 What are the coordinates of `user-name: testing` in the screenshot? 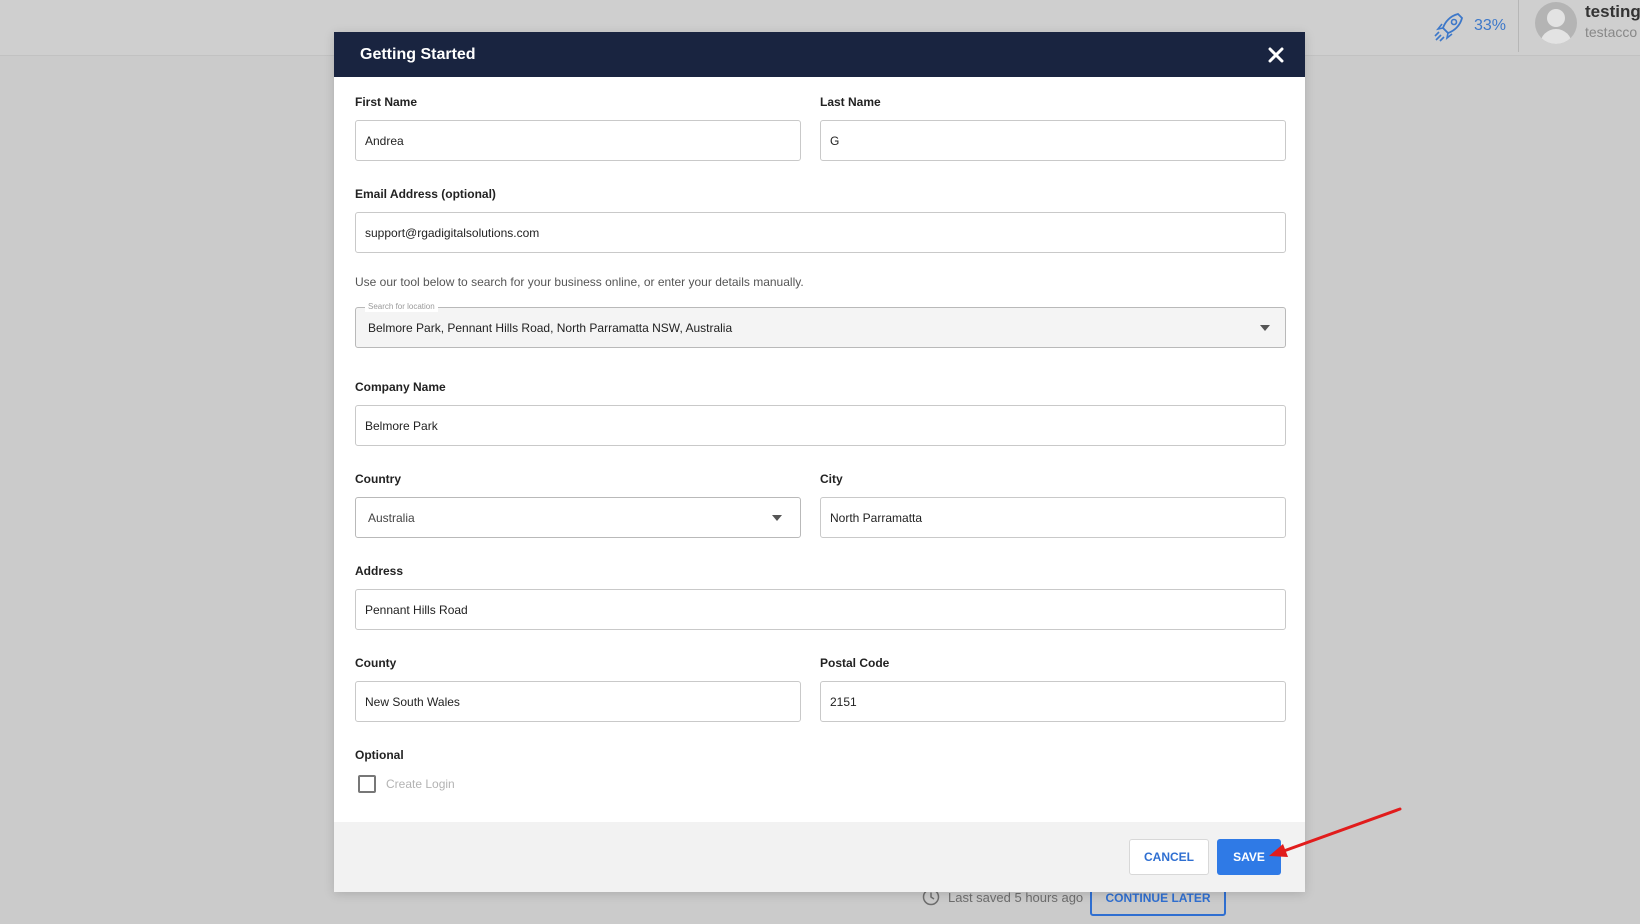 It's located at (1612, 12).